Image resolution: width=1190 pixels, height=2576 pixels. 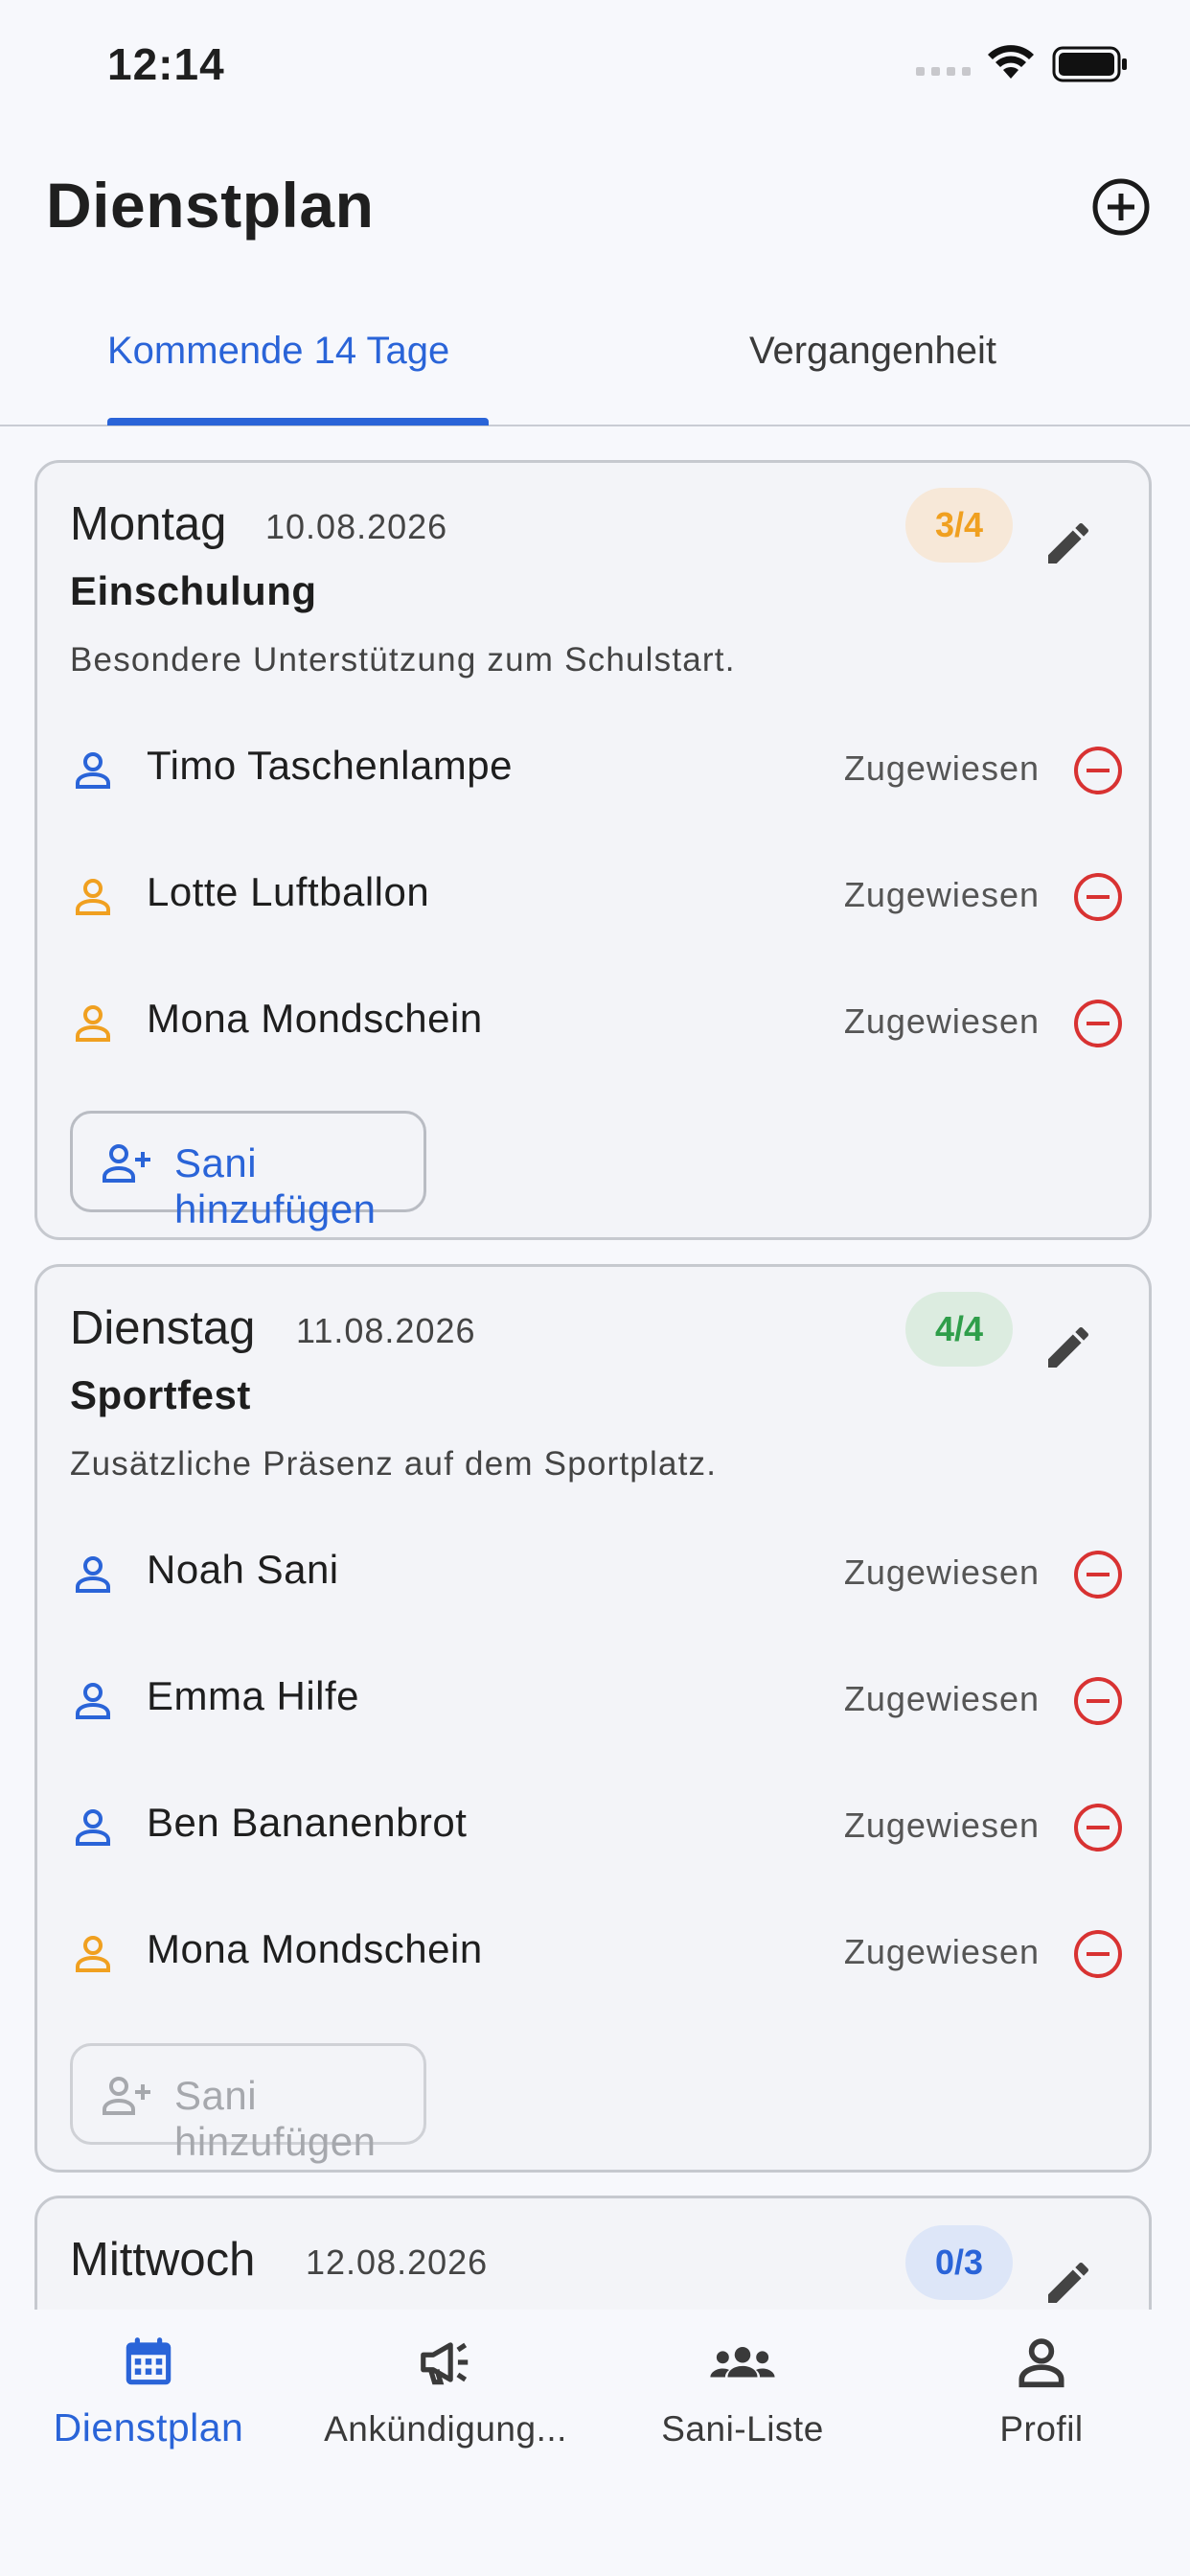 What do you see at coordinates (210, 205) in the screenshot?
I see `page-title: Dienstplan` at bounding box center [210, 205].